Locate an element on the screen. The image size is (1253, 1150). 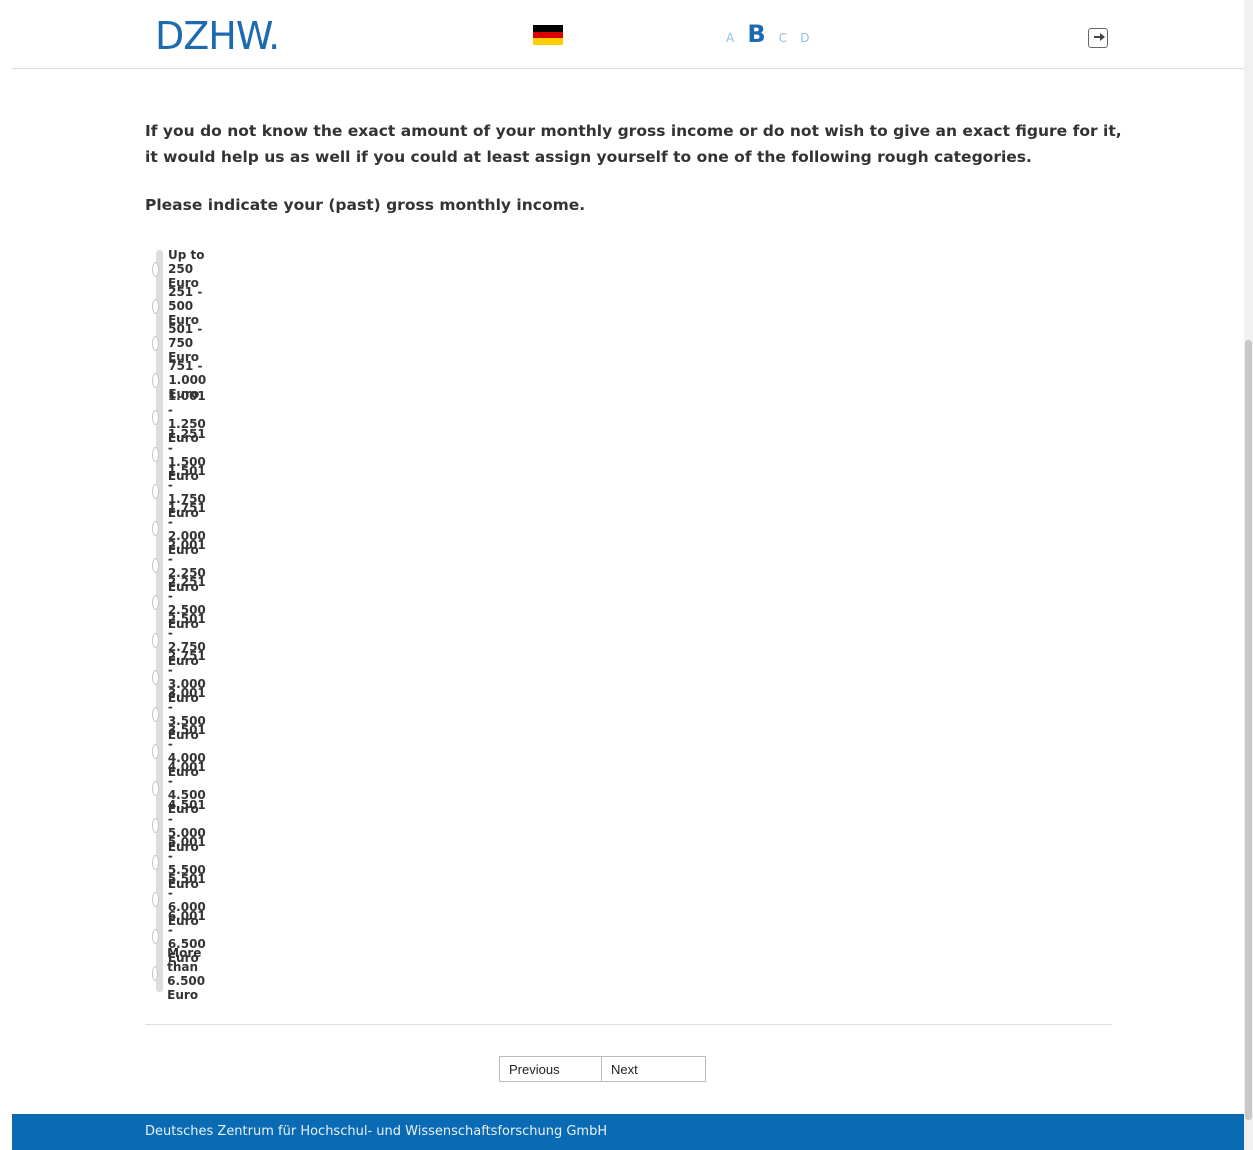
income-option: 751 - 1.000 Euro is located at coordinates (183, 380).